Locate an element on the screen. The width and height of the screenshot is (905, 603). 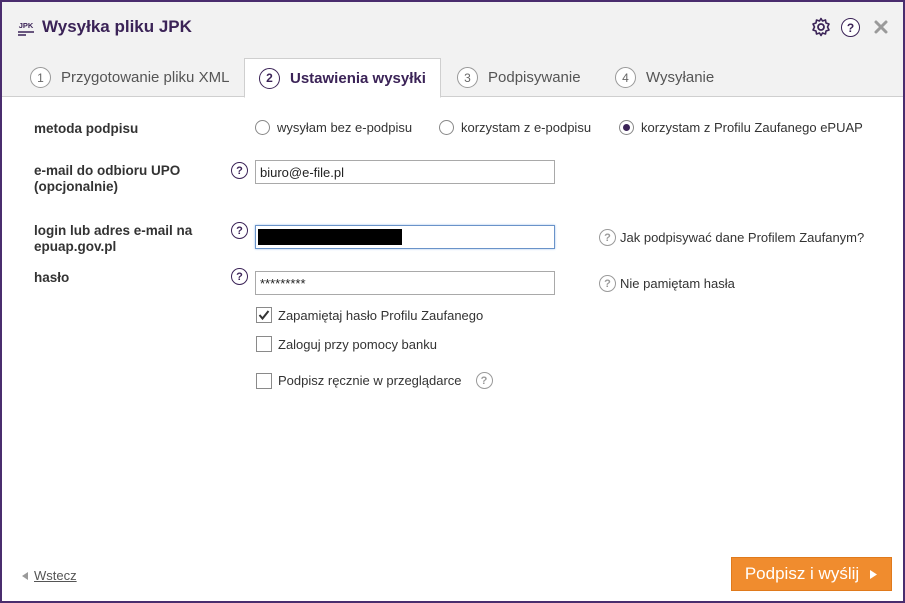
jpk-logo-icon: JPK is located at coordinates (26, 28).